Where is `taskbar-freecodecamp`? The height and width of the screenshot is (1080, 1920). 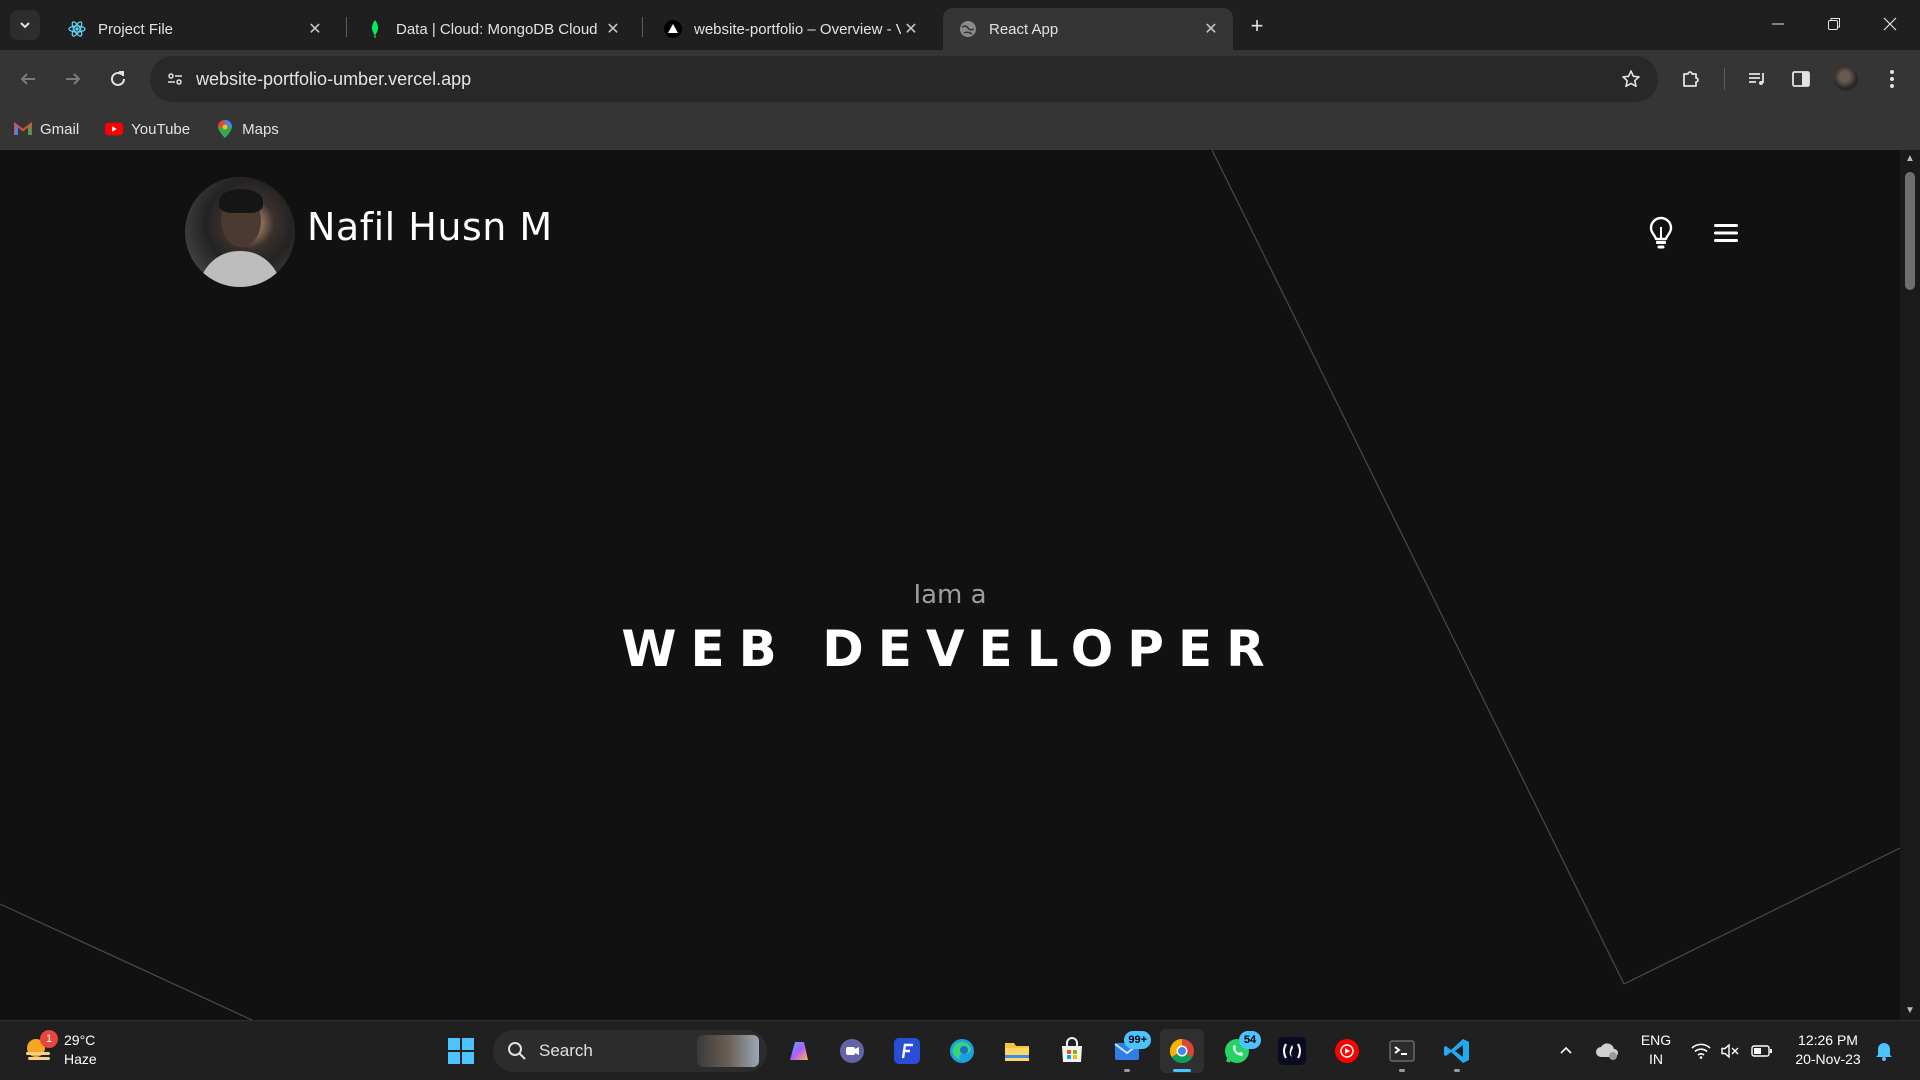
taskbar-freecodecamp is located at coordinates (1292, 1051).